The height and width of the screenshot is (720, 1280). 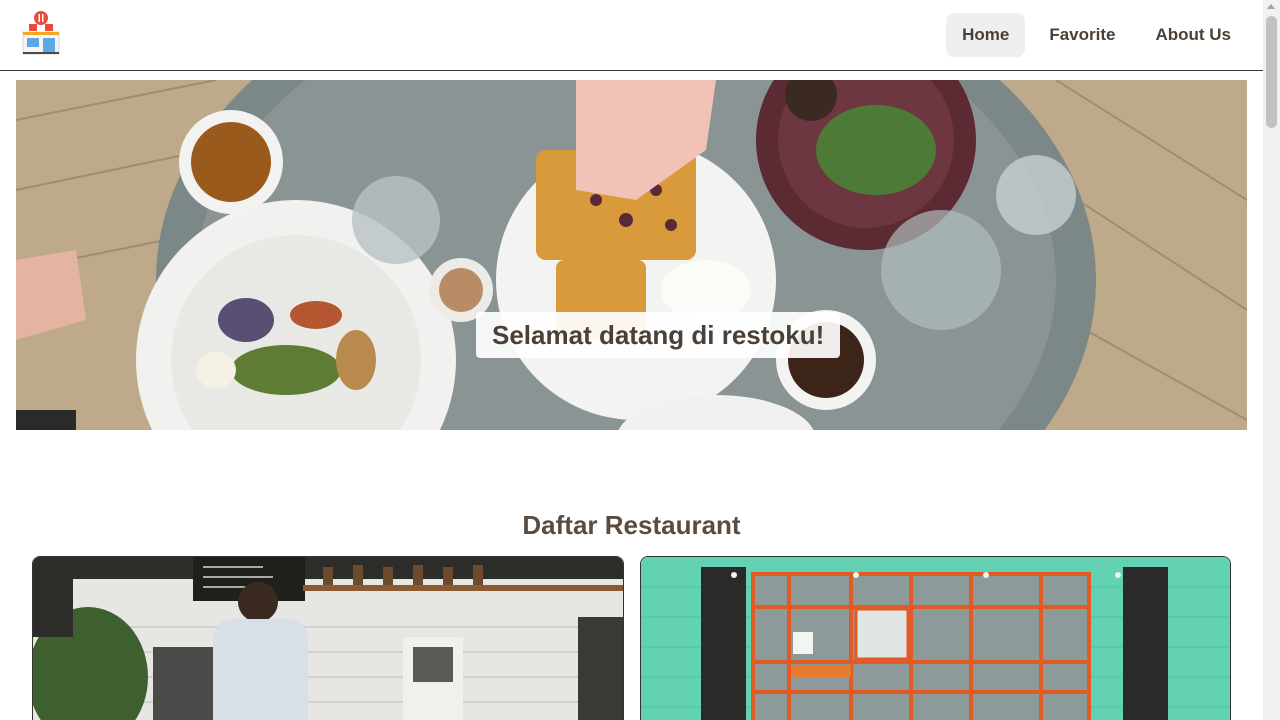 I want to click on scrollbar-thumb, so click(x=1271, y=72).